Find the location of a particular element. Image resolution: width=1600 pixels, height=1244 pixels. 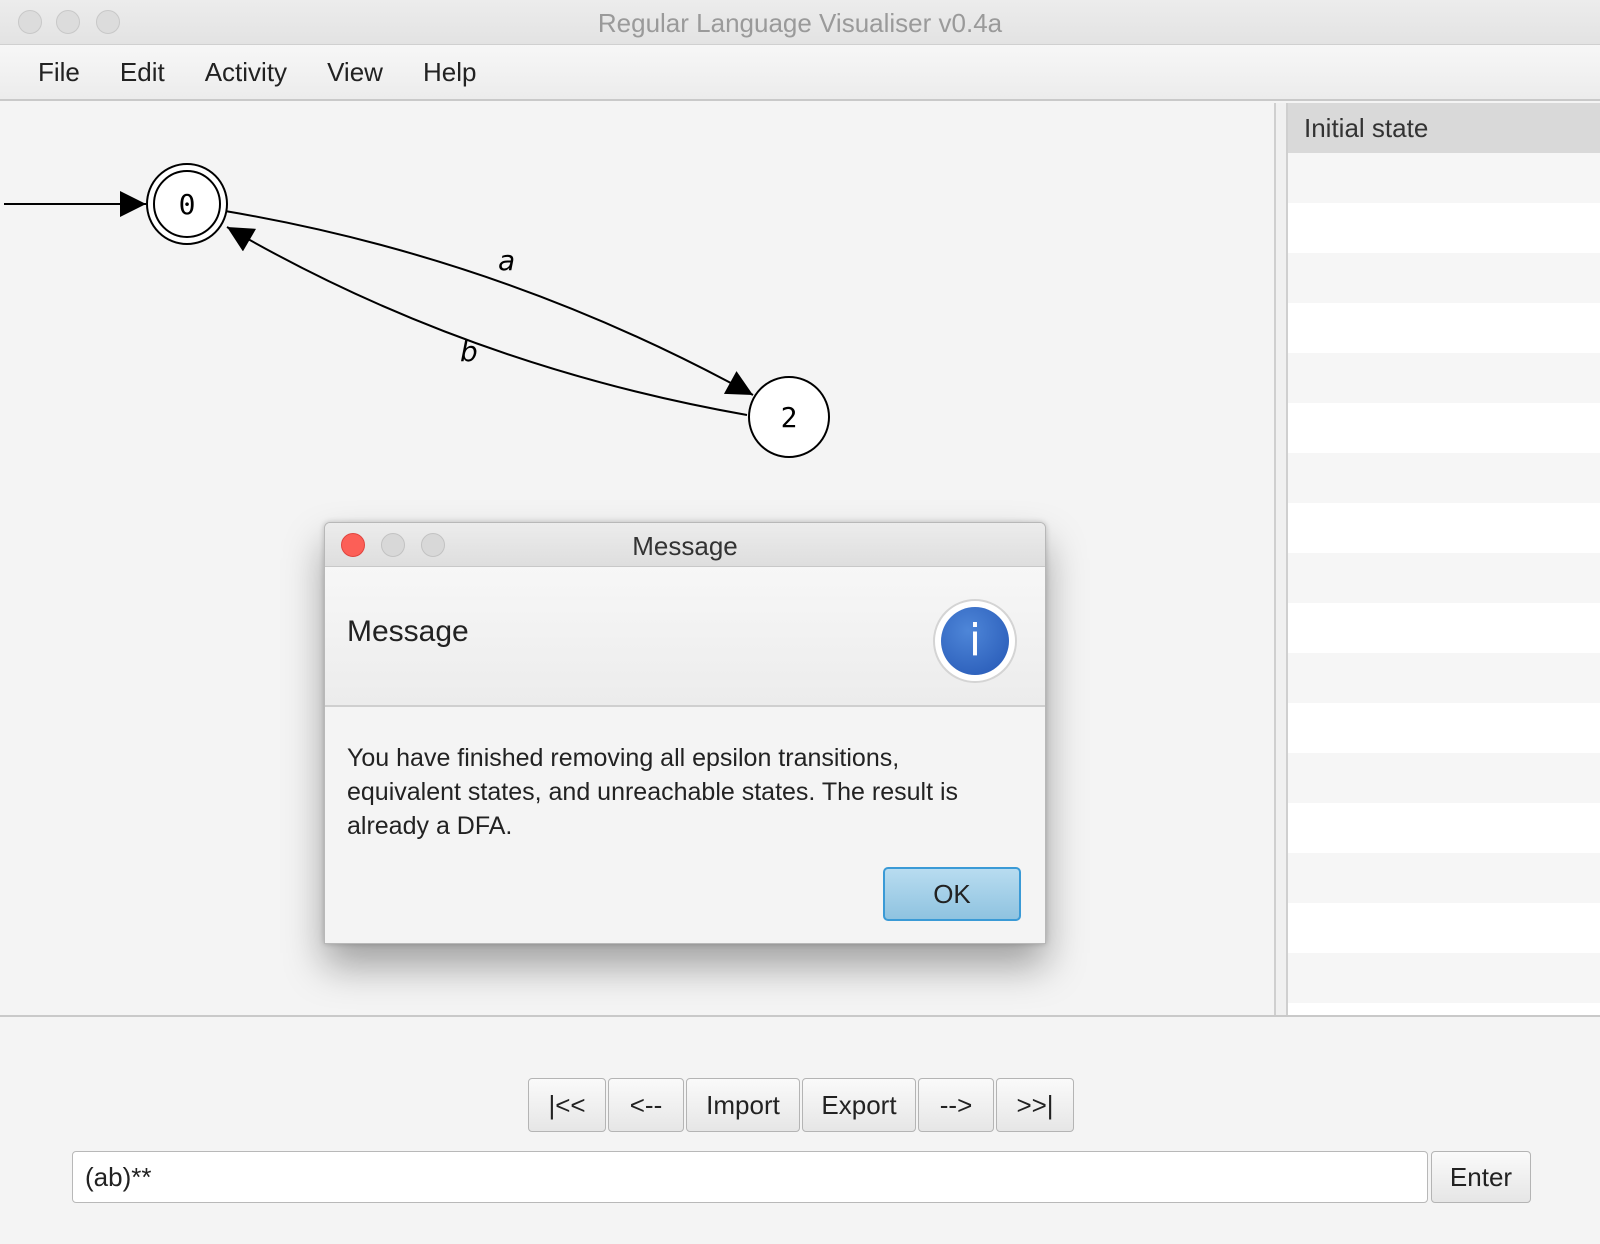

dialog-header: Message i is located at coordinates (685, 637).